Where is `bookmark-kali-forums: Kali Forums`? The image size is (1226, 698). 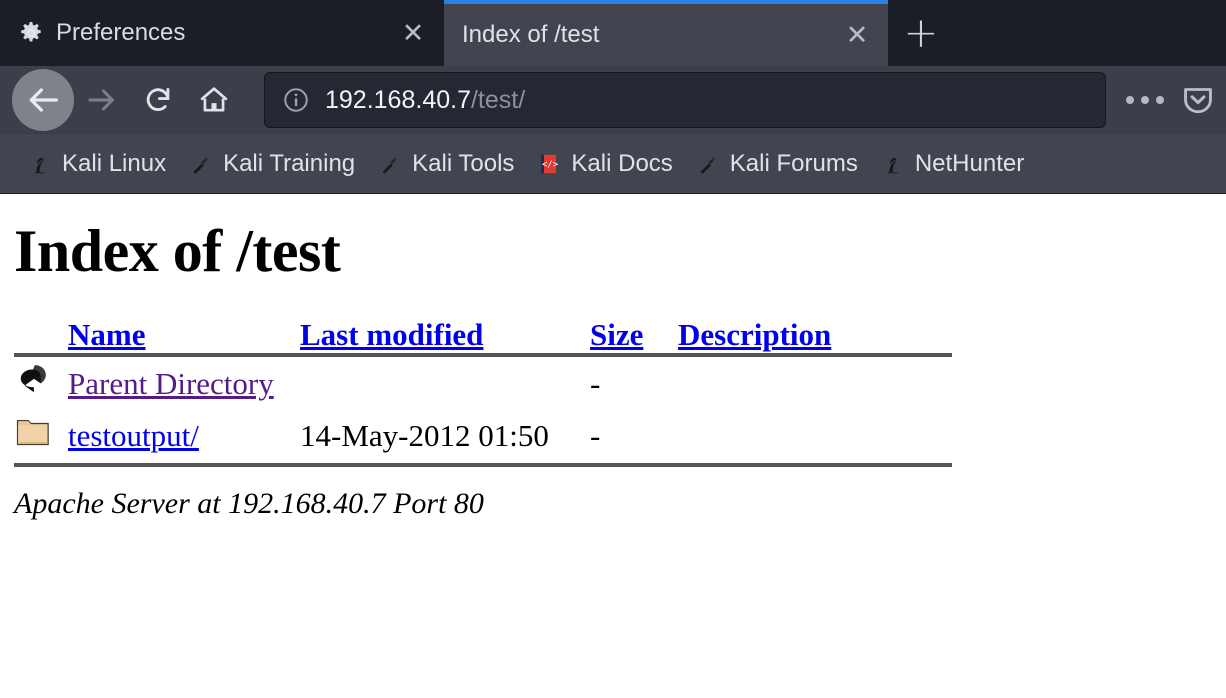
bookmark-kali-forums: Kali Forums is located at coordinates (776, 164).